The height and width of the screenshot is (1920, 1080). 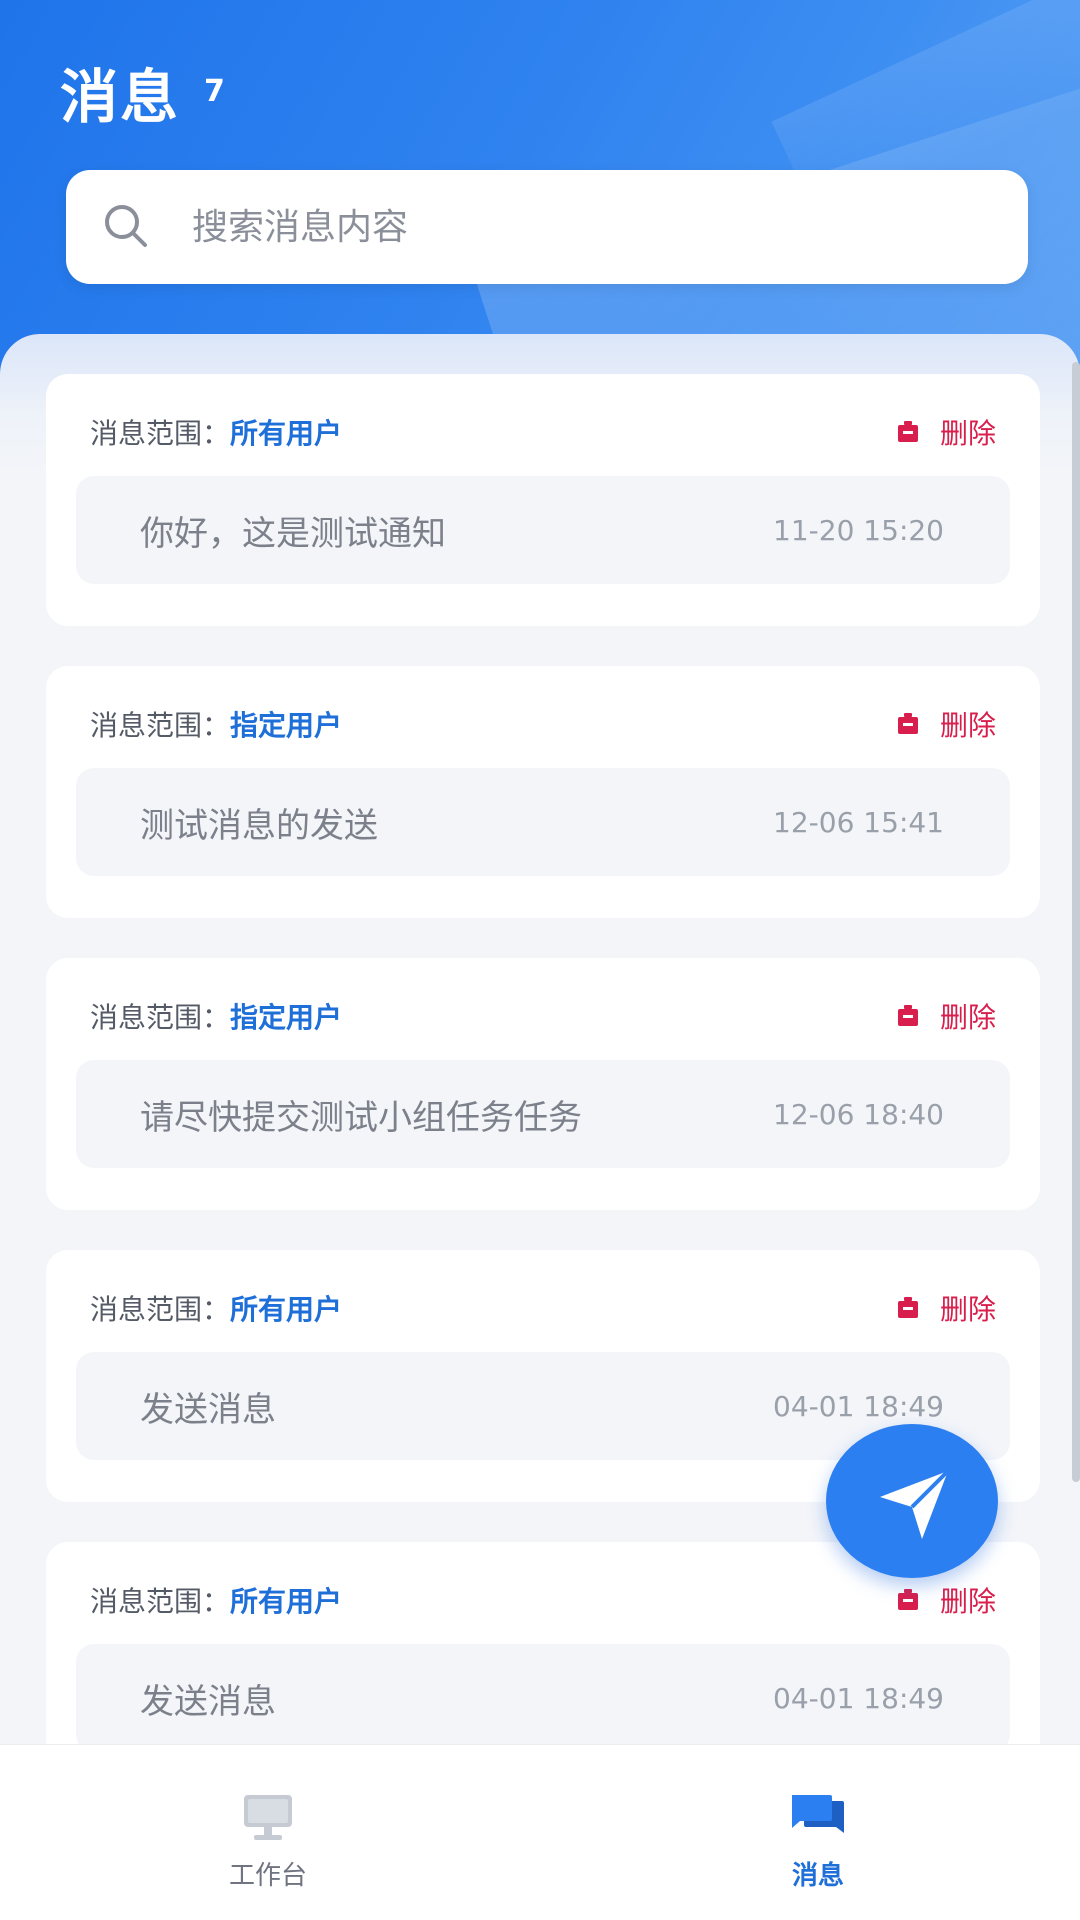 What do you see at coordinates (572, 227) in the screenshot?
I see `search-input` at bounding box center [572, 227].